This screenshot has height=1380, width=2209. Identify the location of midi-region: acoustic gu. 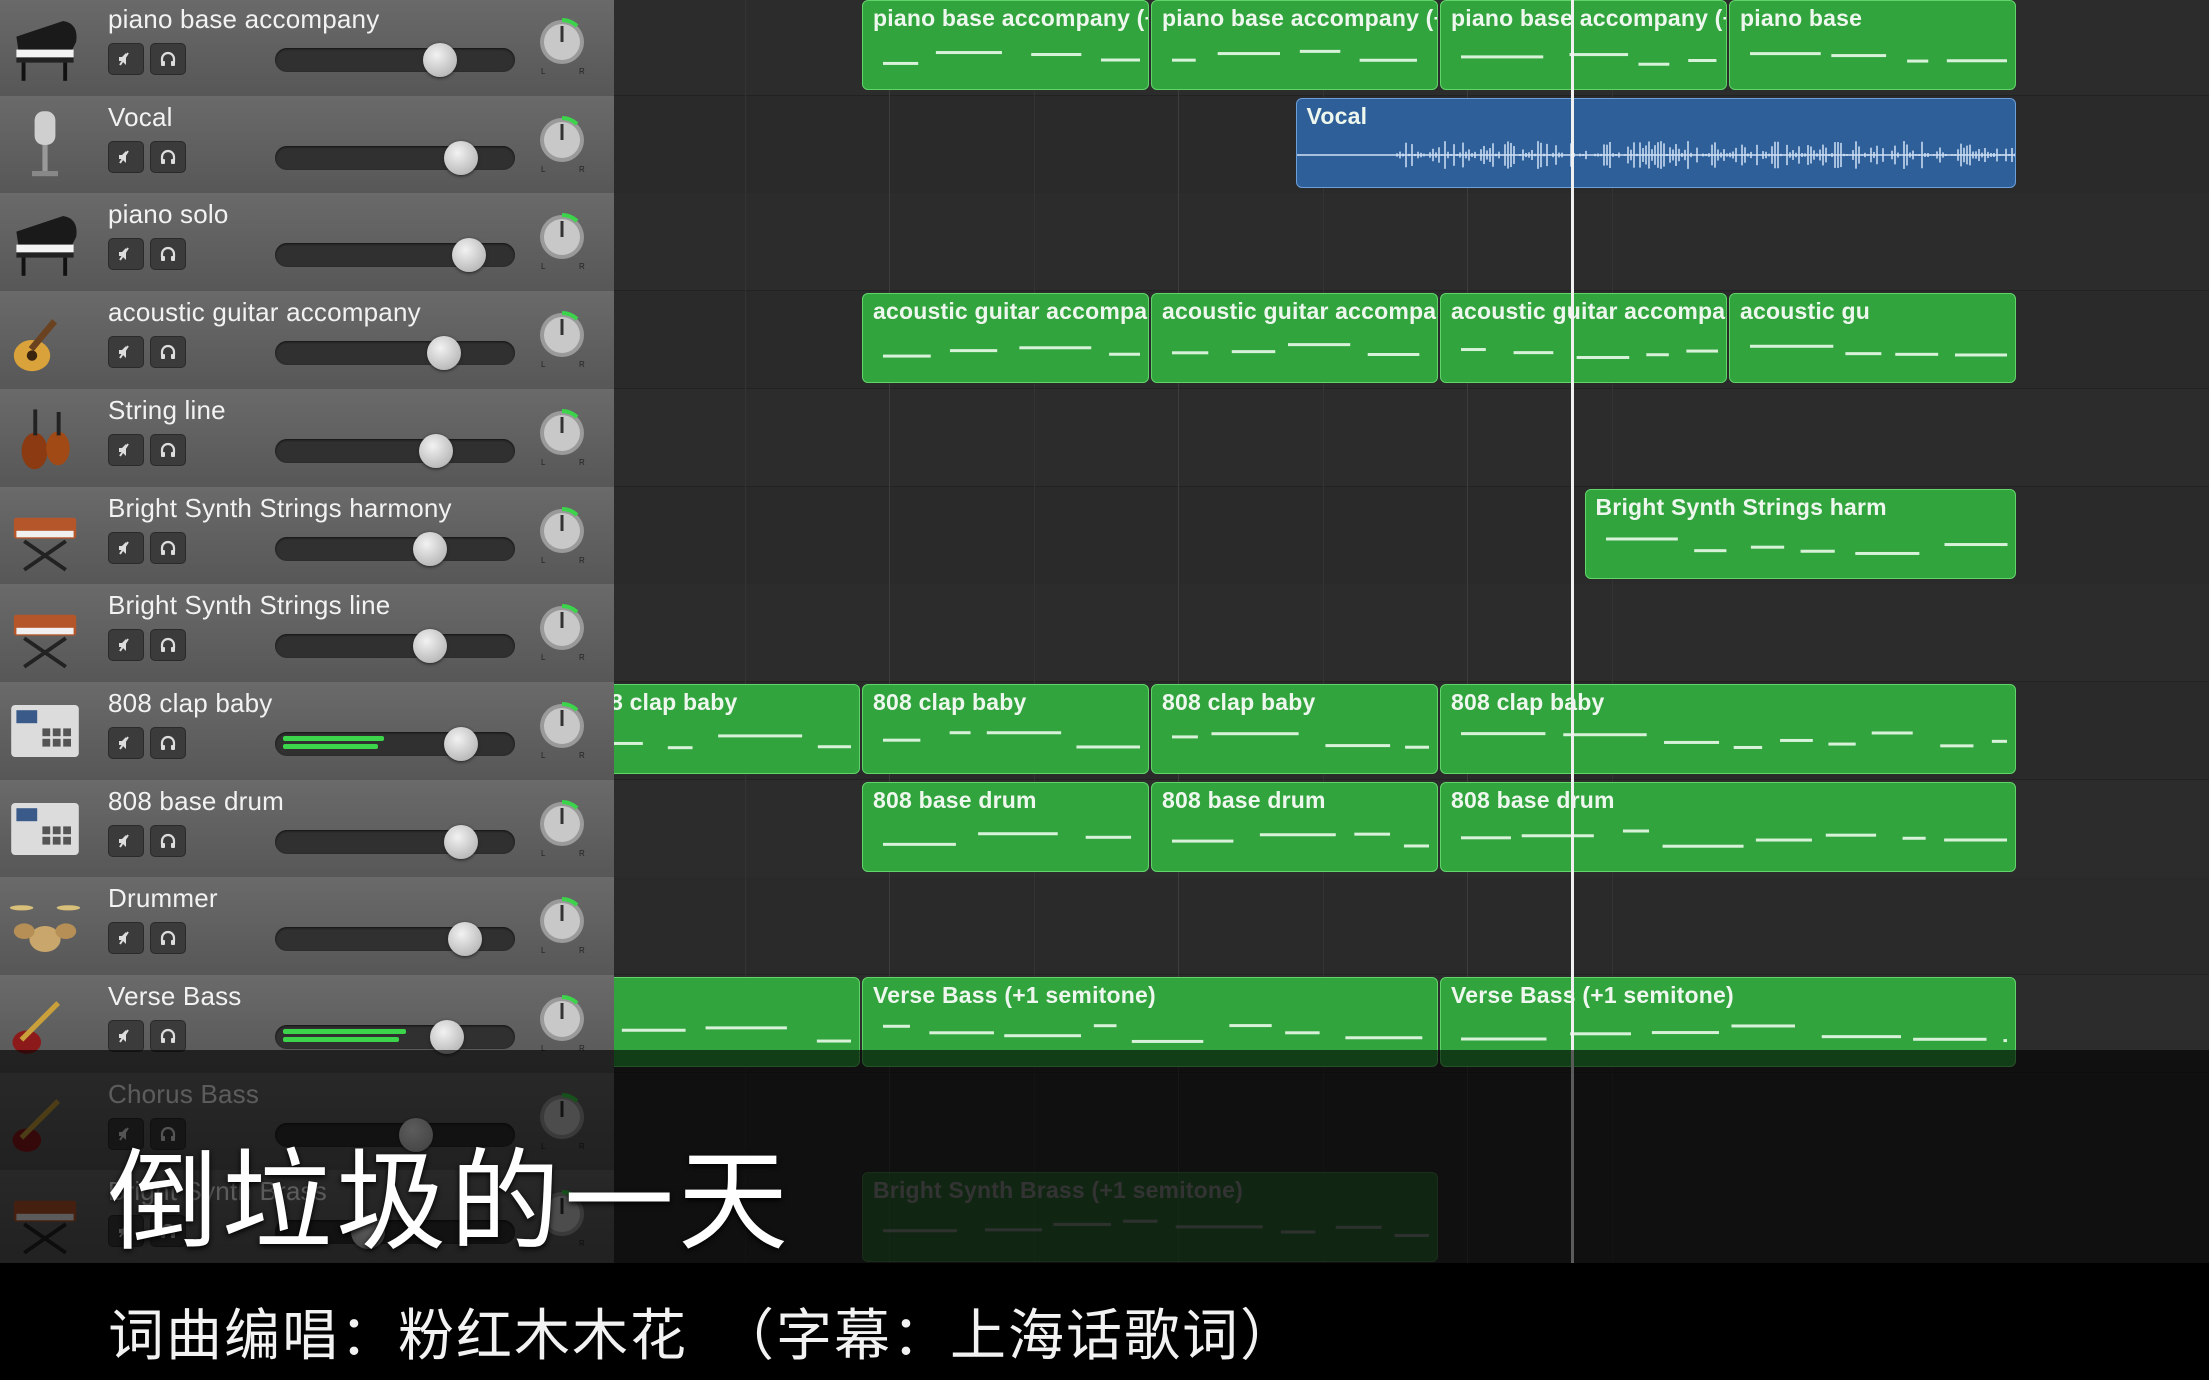
(1872, 338).